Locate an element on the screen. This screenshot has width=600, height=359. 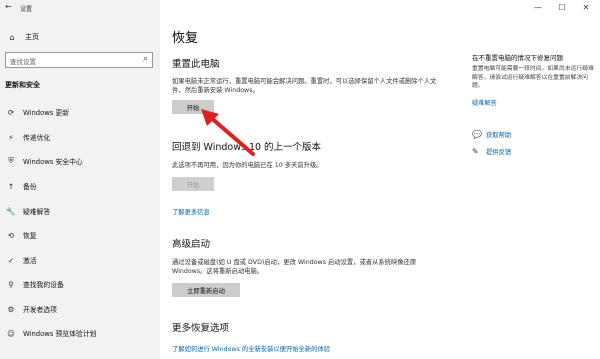
developer-icon: ⚙ is located at coordinates (11, 309).